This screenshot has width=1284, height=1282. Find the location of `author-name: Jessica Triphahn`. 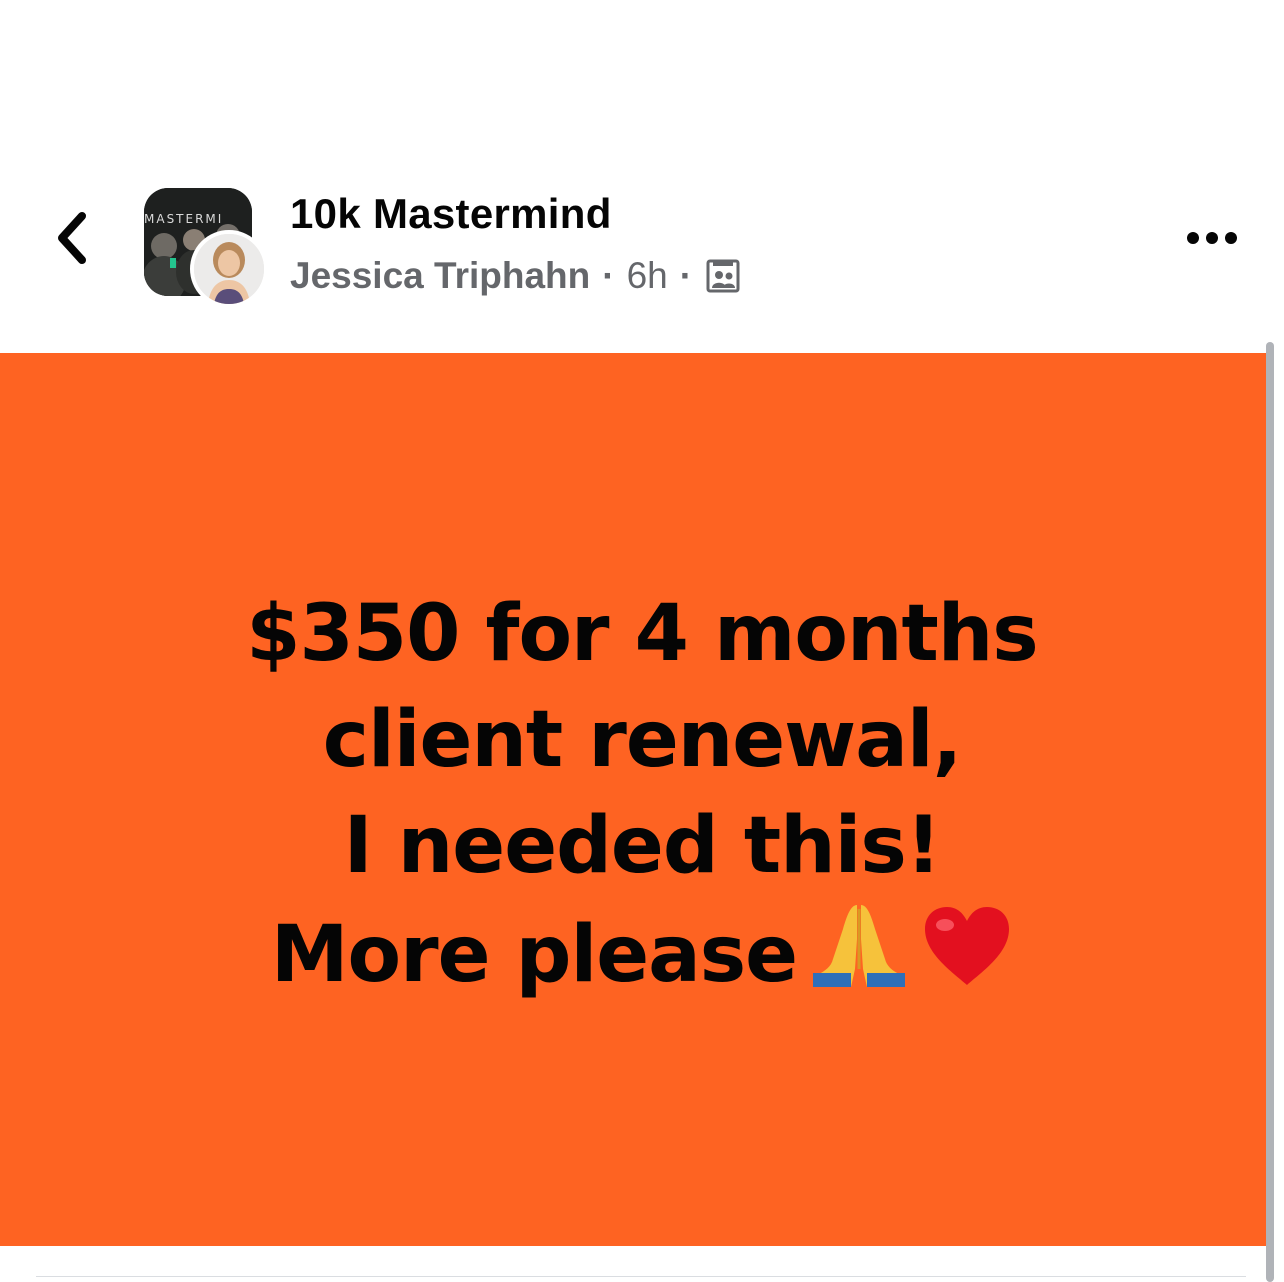

author-name: Jessica Triphahn is located at coordinates (440, 276).